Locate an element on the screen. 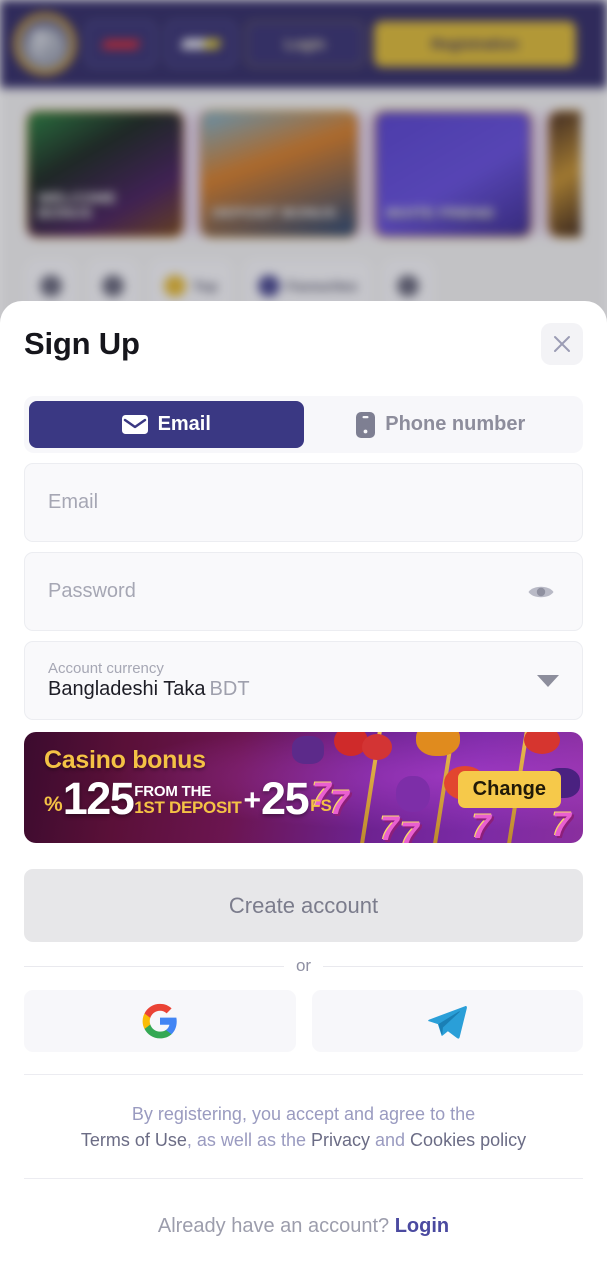 This screenshot has width=607, height=1280. legal-mid: , as well as the is located at coordinates (248, 1139).